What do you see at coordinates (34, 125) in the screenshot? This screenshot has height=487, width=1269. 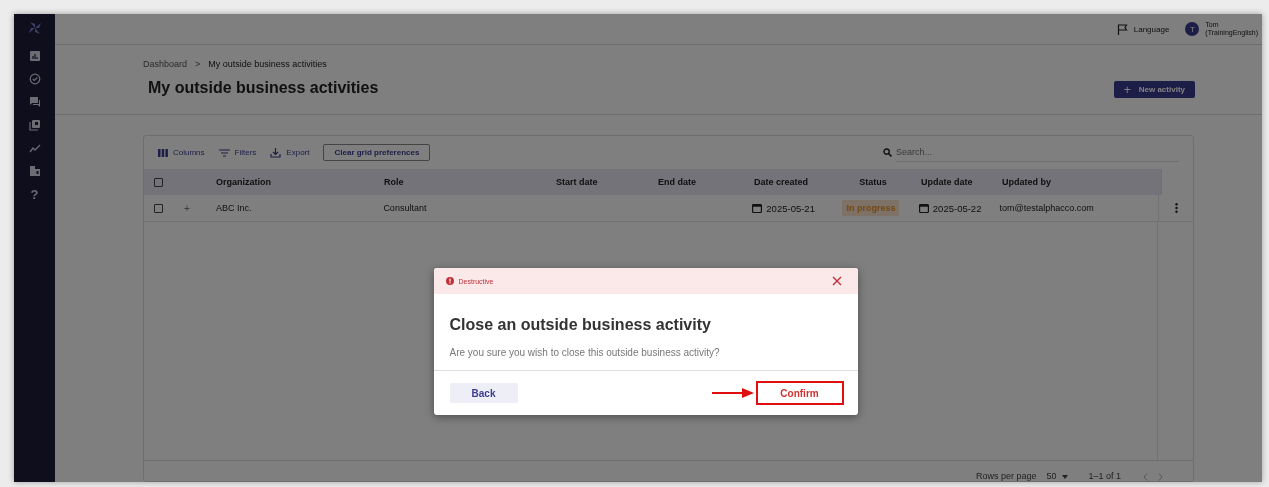 I see `layers-icon` at bounding box center [34, 125].